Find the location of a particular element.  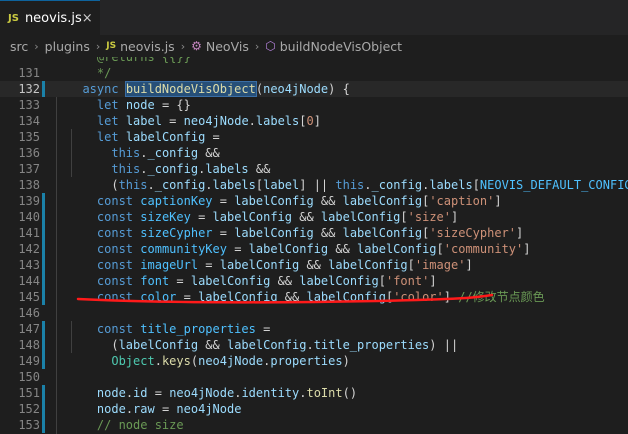

code-text: let labelConfig = is located at coordinates (144, 137).